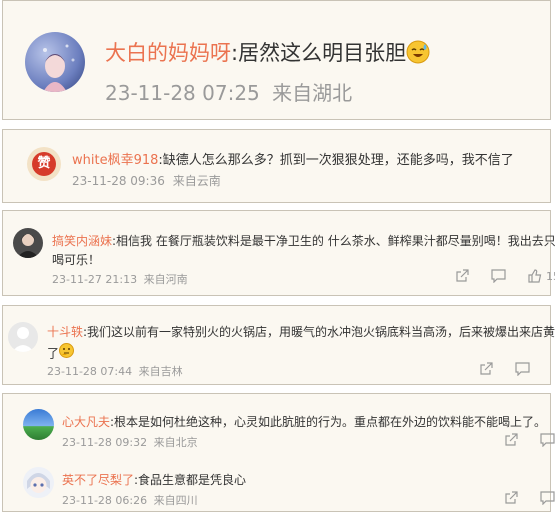  I want to click on username-link: 搞笑内涵妹, so click(82, 241).